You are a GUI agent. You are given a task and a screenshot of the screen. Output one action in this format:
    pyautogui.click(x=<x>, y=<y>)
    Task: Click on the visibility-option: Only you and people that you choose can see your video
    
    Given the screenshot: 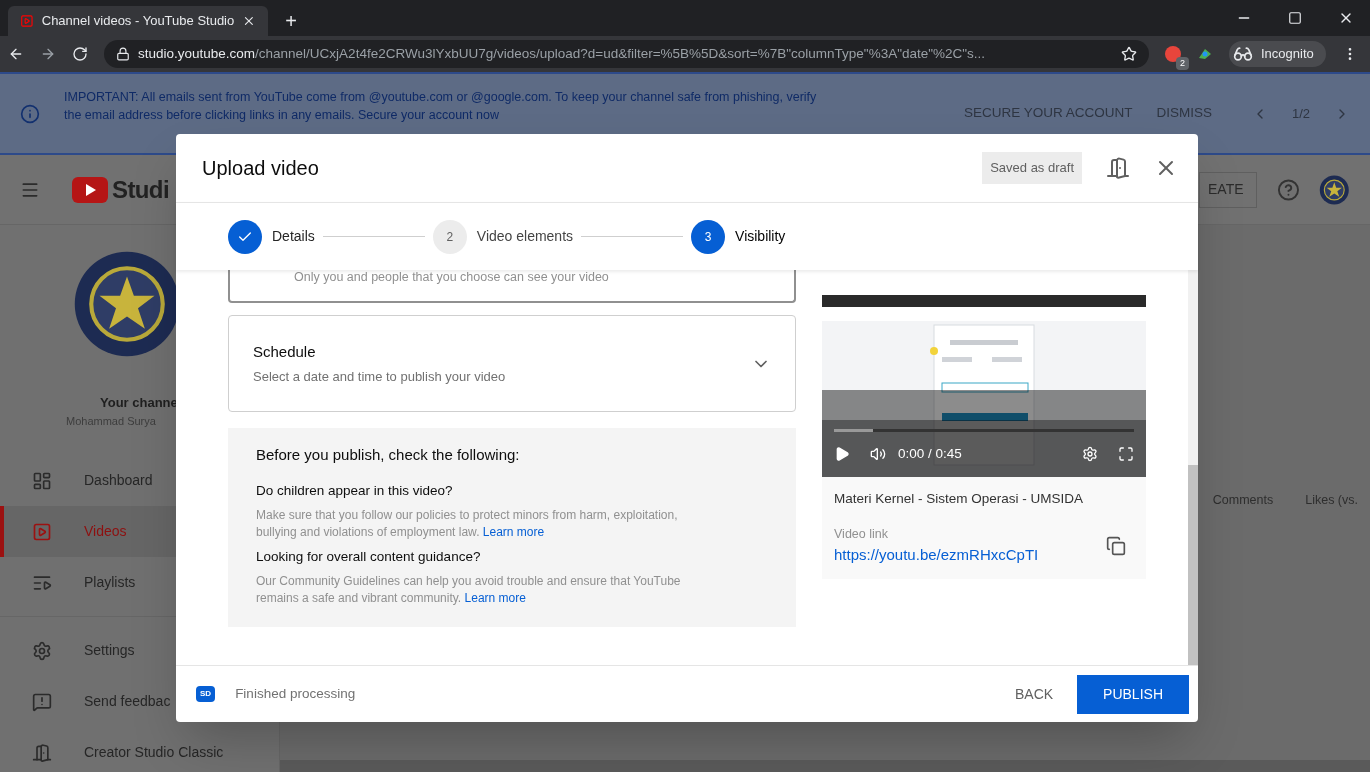 What is the action you would take?
    pyautogui.click(x=512, y=286)
    